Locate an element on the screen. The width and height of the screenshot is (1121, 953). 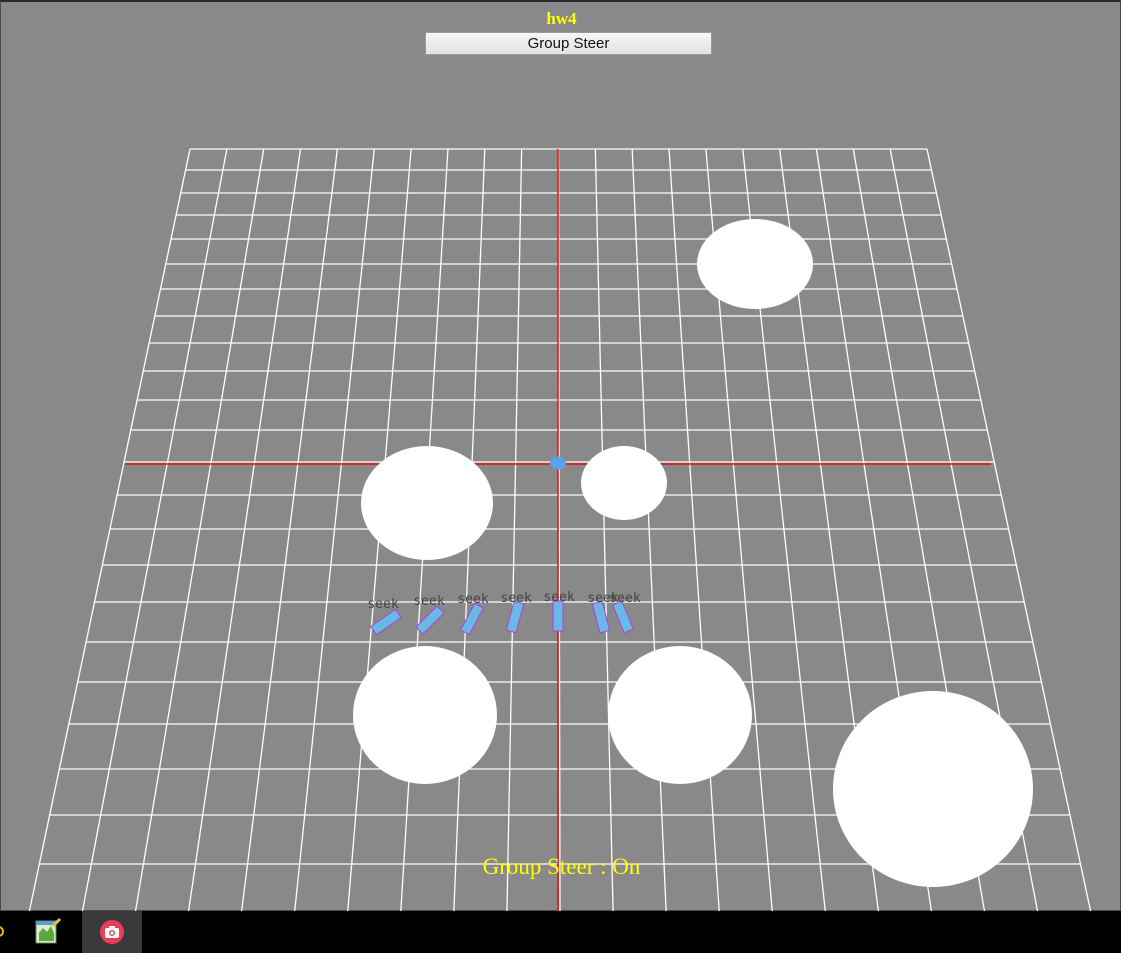
agents: seek seek seek seek seek seekseek is located at coordinates (504, 613).